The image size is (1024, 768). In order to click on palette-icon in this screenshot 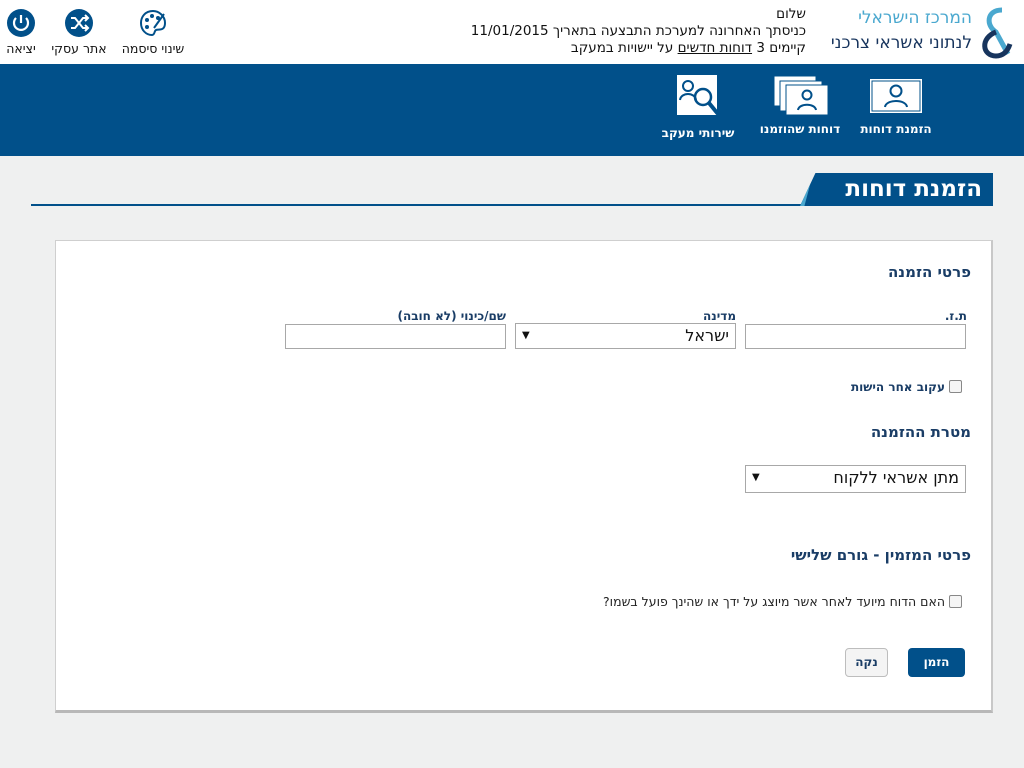, I will do `click(153, 23)`.